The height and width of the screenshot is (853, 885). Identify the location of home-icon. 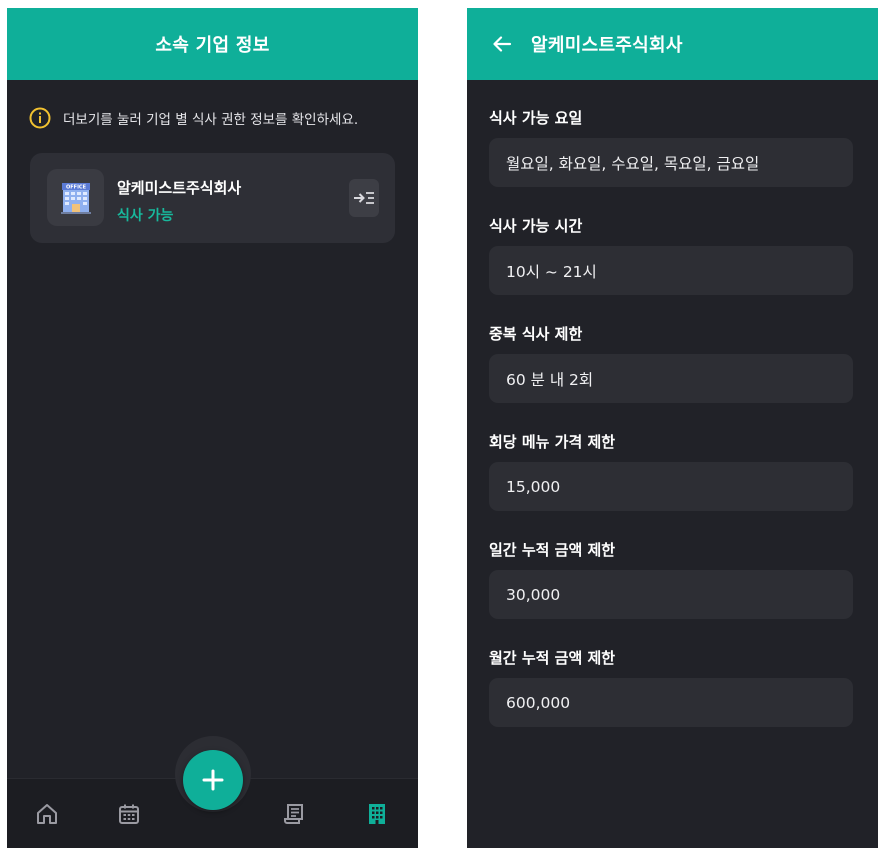
(47, 814).